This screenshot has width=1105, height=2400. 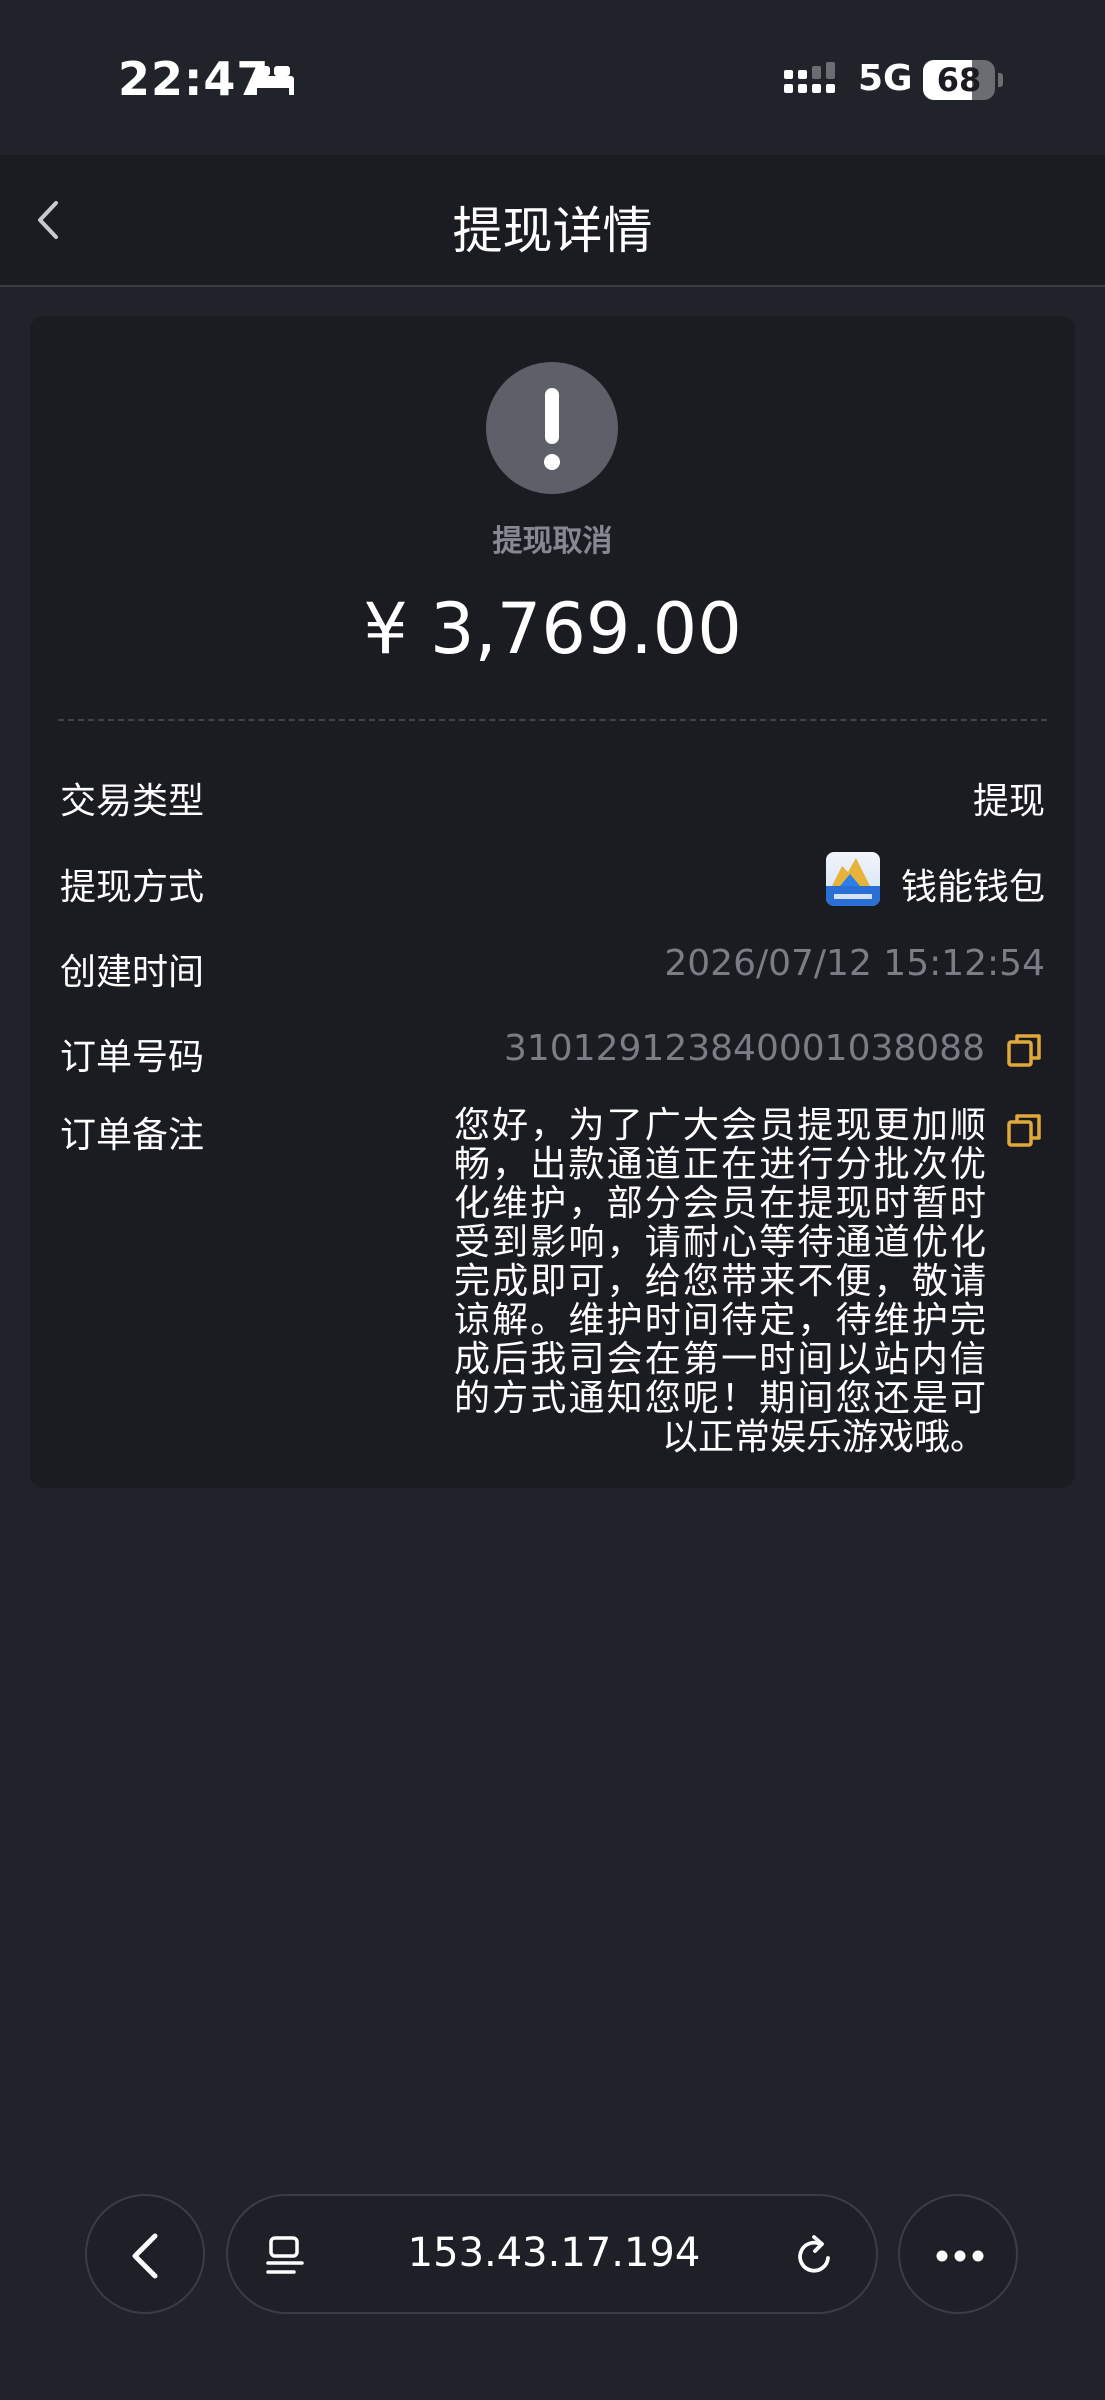 I want to click on sleep-mode-icon, so click(x=273, y=80).